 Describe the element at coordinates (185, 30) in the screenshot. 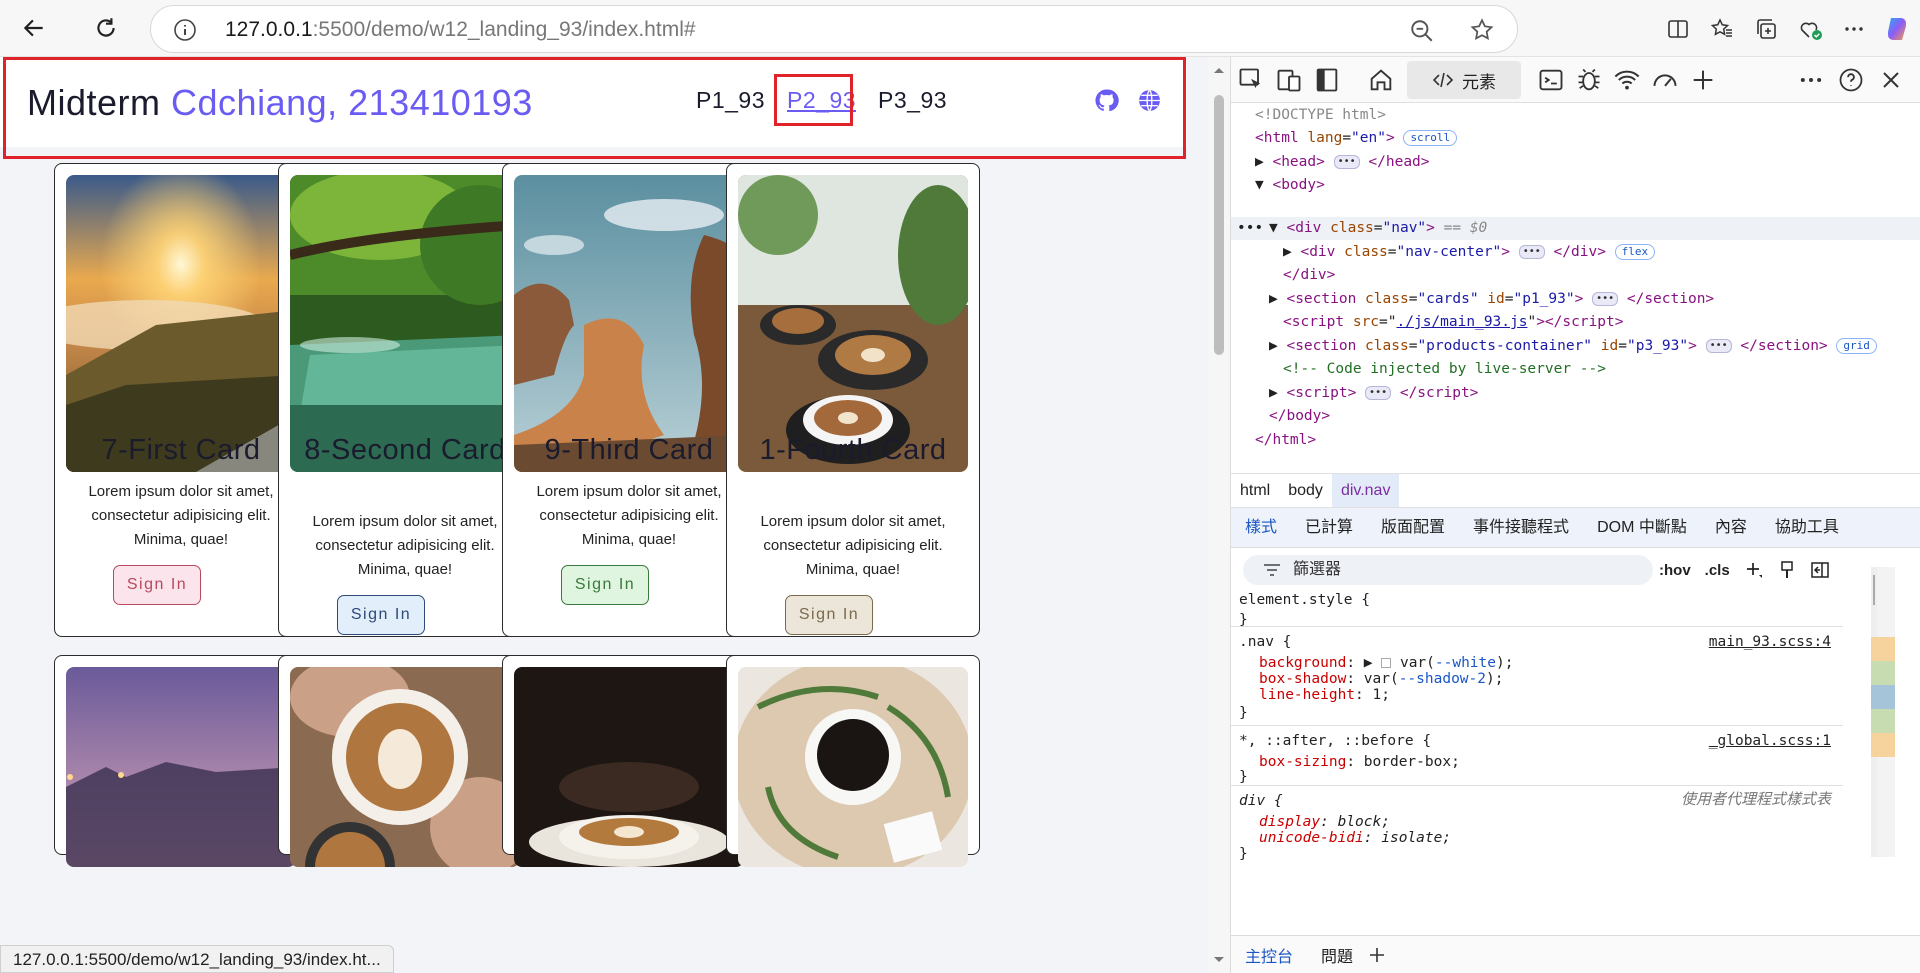

I see `info-icon` at that location.